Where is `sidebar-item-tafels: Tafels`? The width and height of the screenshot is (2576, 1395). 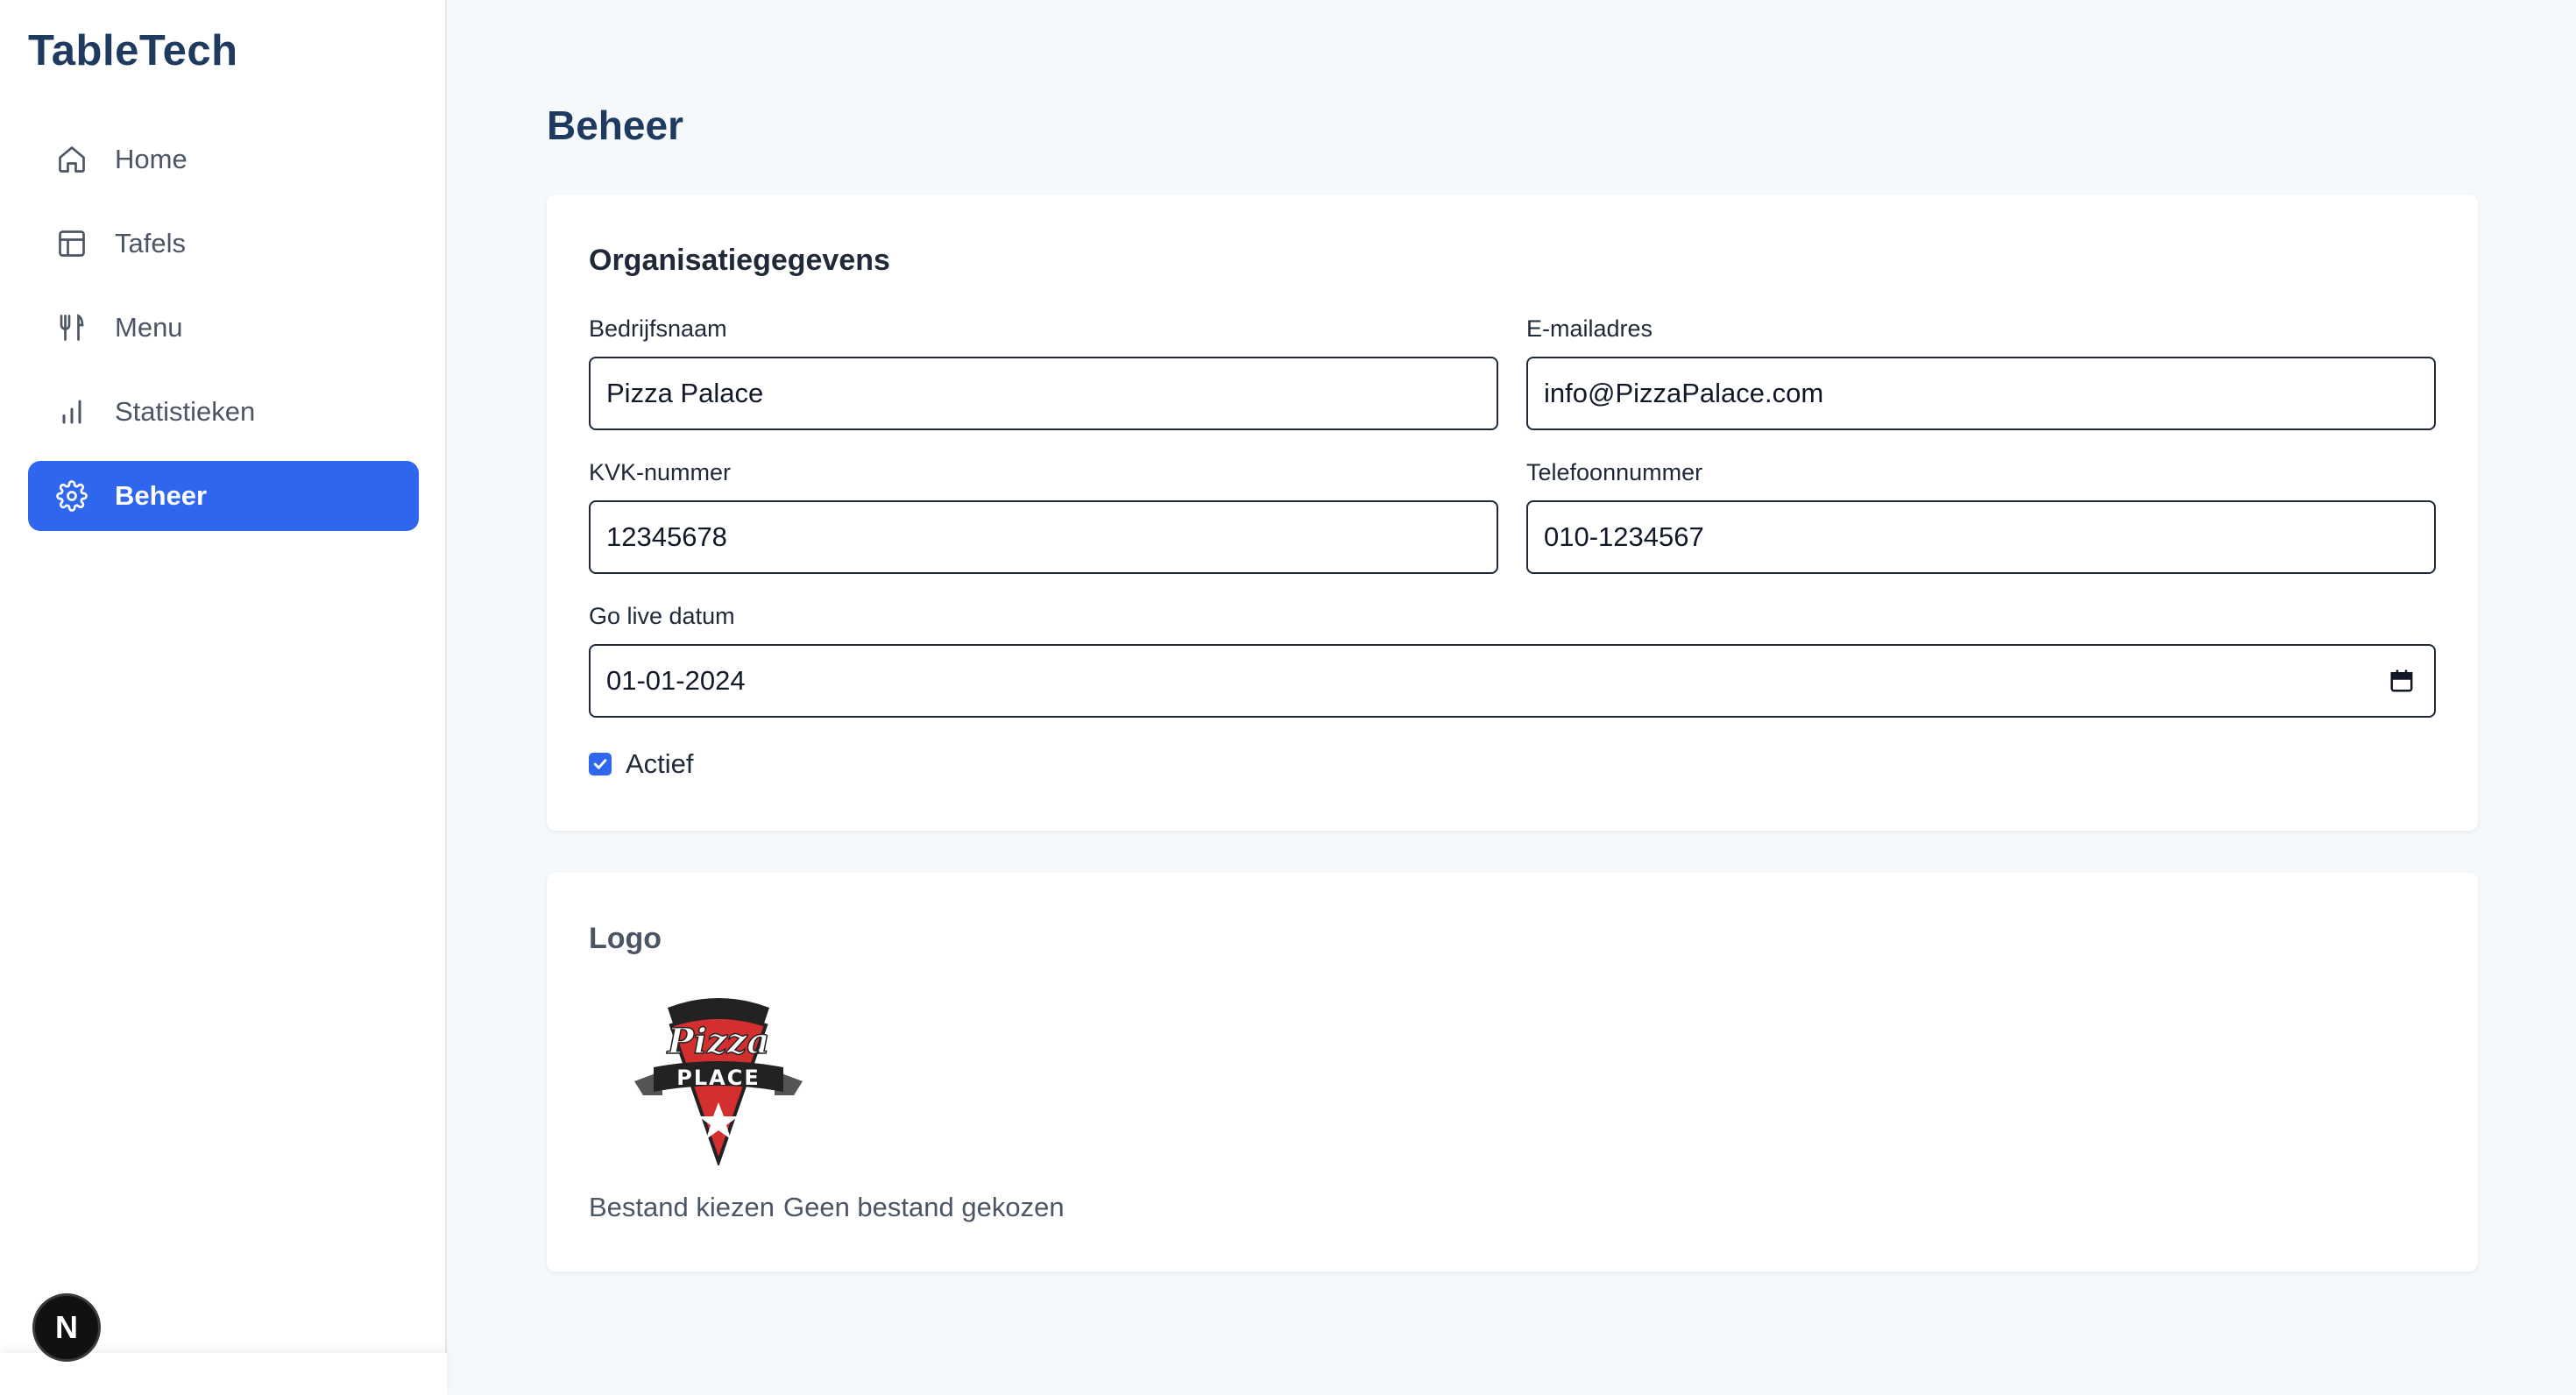 sidebar-item-tafels: Tafels is located at coordinates (223, 244).